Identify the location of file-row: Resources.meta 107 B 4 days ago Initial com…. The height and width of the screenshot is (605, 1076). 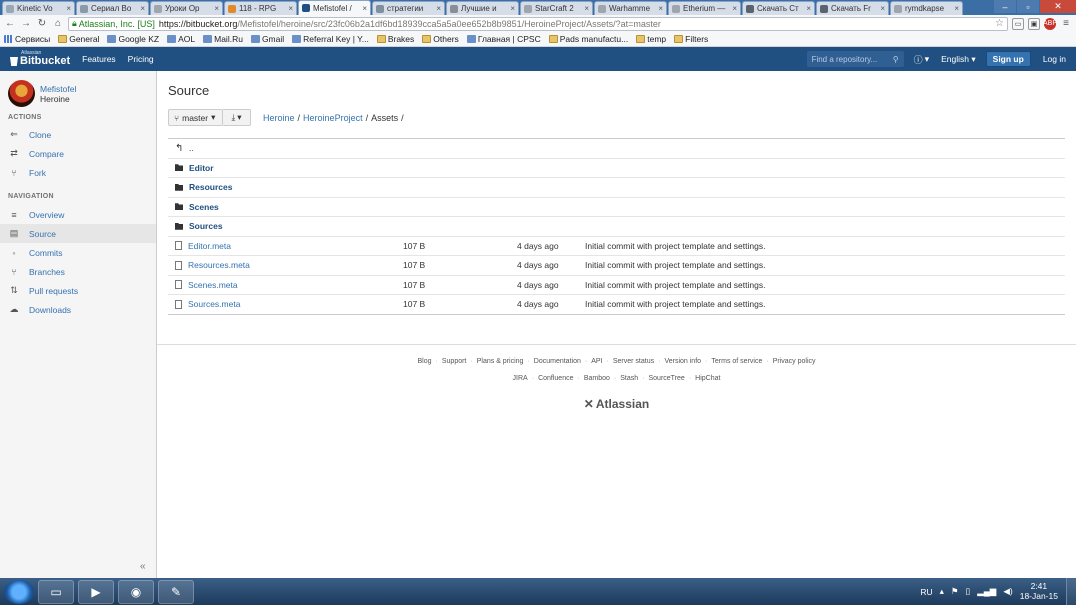
(616, 266).